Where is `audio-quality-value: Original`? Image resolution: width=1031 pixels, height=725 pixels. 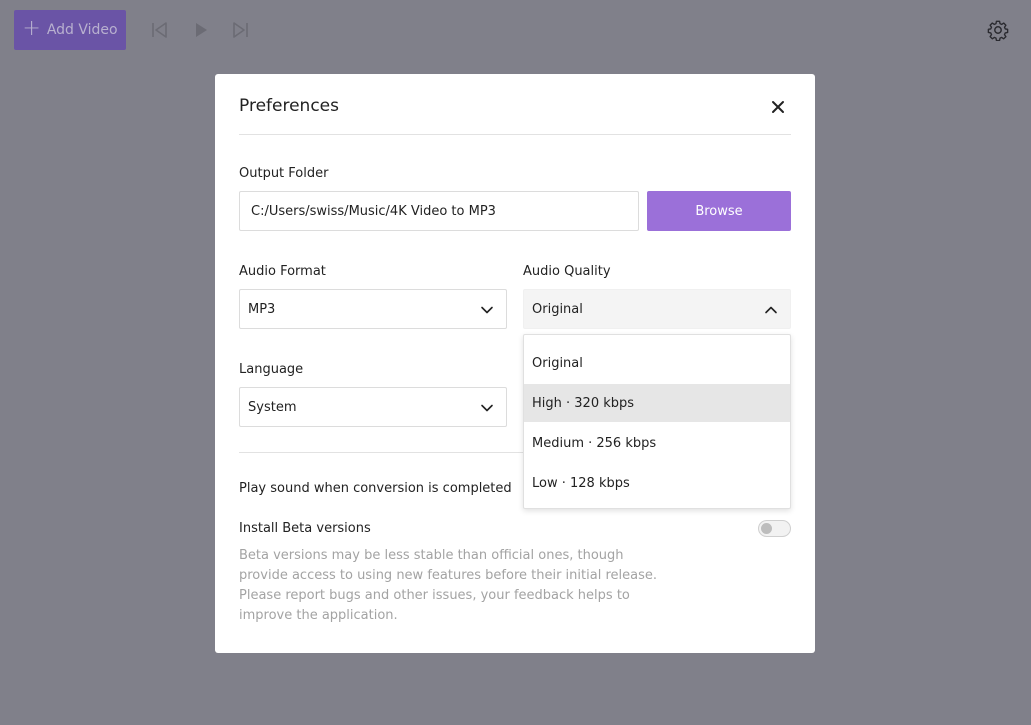
audio-quality-value: Original is located at coordinates (557, 309).